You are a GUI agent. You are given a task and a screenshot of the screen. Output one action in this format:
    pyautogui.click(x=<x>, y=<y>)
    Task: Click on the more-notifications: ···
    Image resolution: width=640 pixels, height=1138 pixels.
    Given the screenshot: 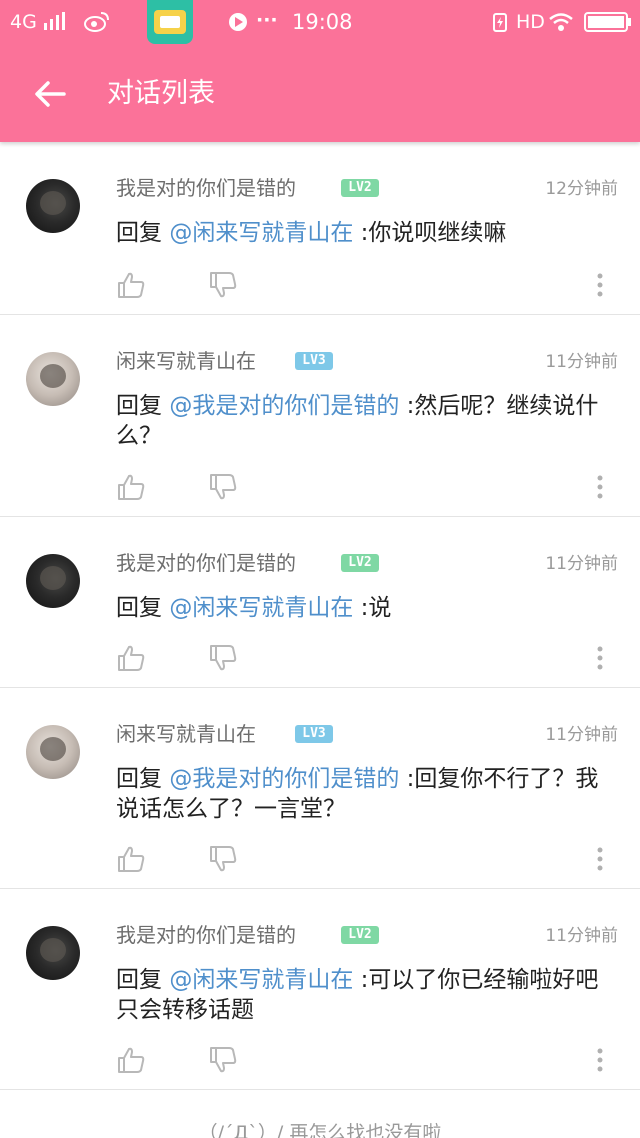 What is the action you would take?
    pyautogui.click(x=267, y=20)
    